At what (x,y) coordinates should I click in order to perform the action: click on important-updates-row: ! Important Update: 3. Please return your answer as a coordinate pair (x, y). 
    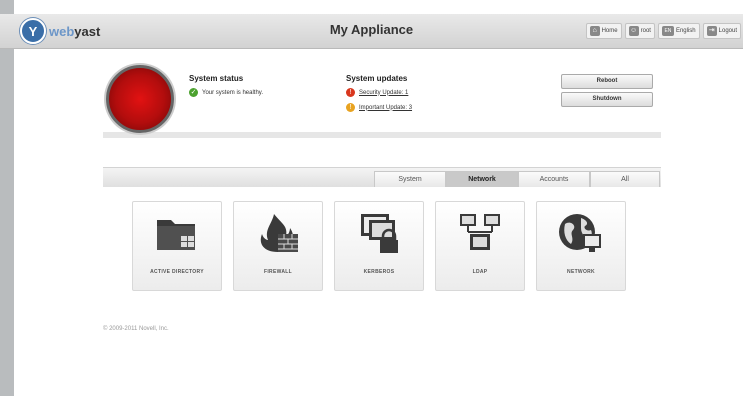
    Looking at the image, I should click on (379, 107).